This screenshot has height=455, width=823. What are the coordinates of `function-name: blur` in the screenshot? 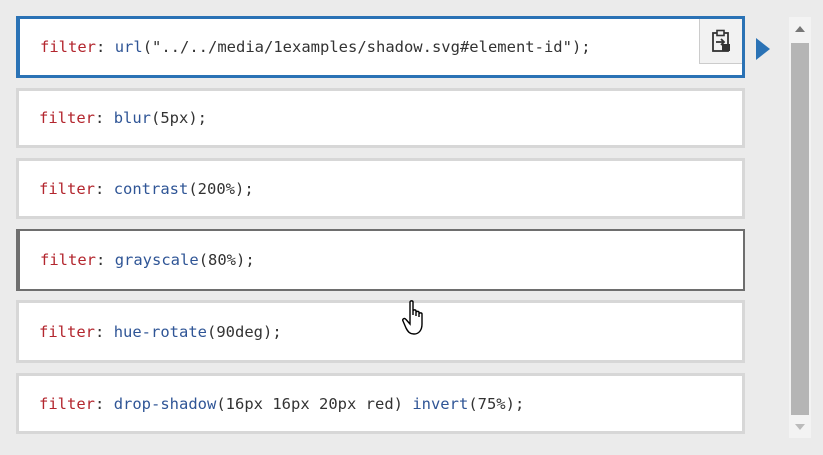 It's located at (132, 118).